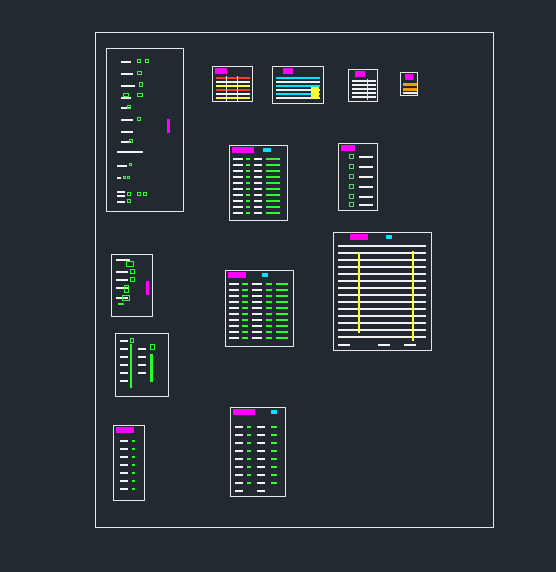  What do you see at coordinates (409, 84) in the screenshot?
I see `sheet-table-d` at bounding box center [409, 84].